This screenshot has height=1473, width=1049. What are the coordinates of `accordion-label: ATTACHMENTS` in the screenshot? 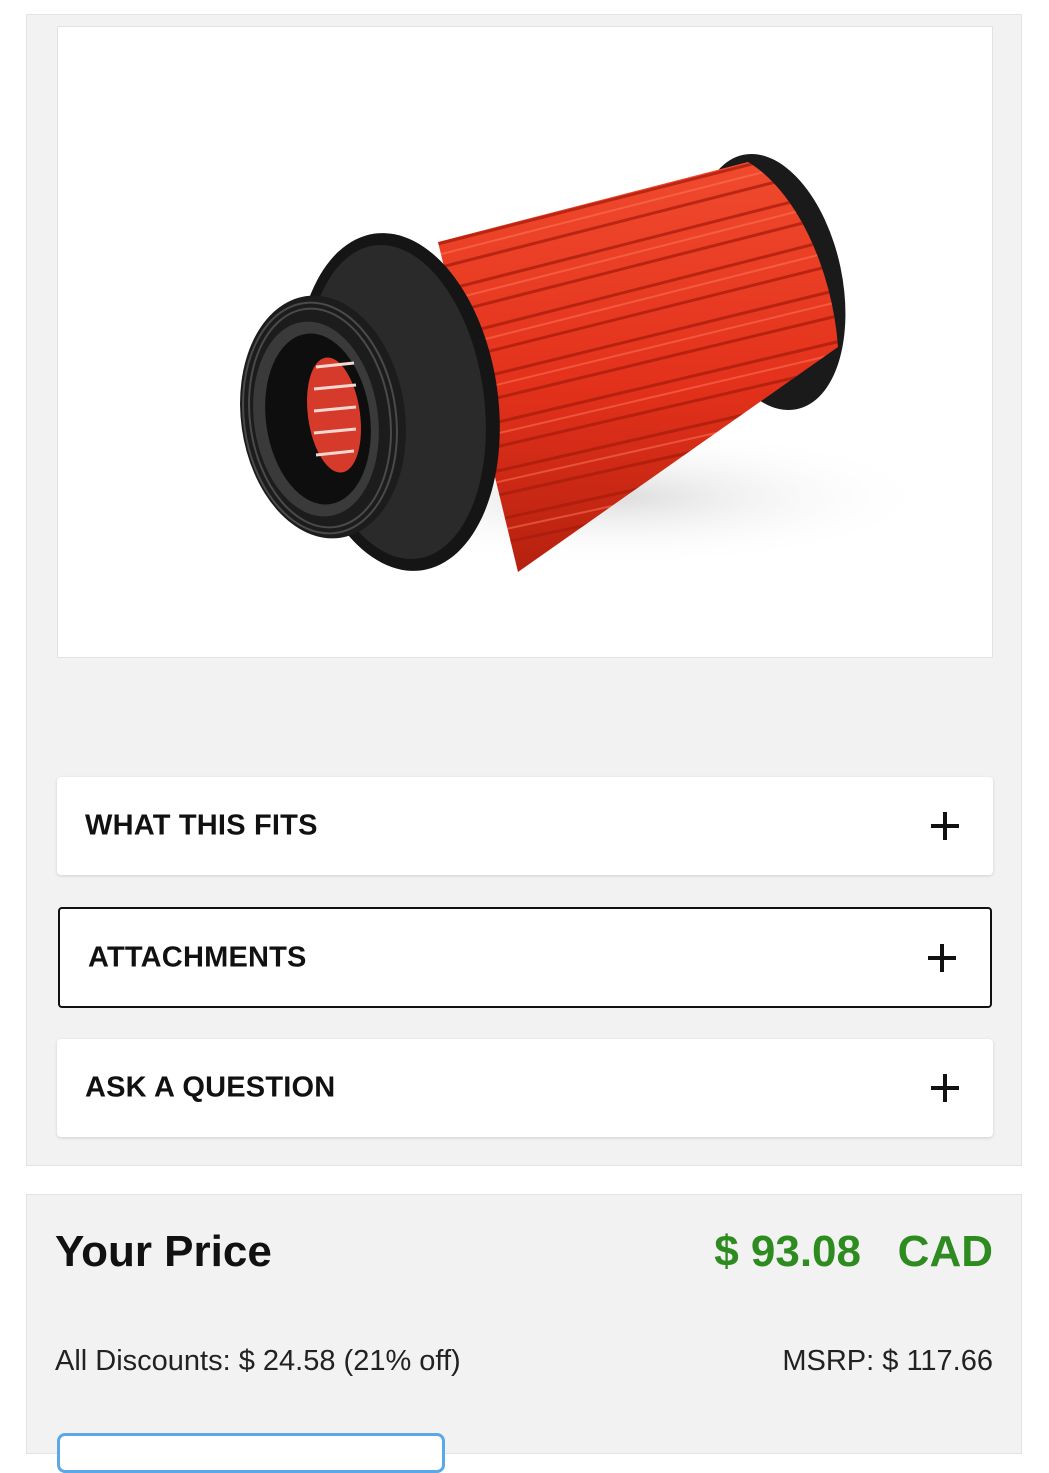 It's located at (197, 957).